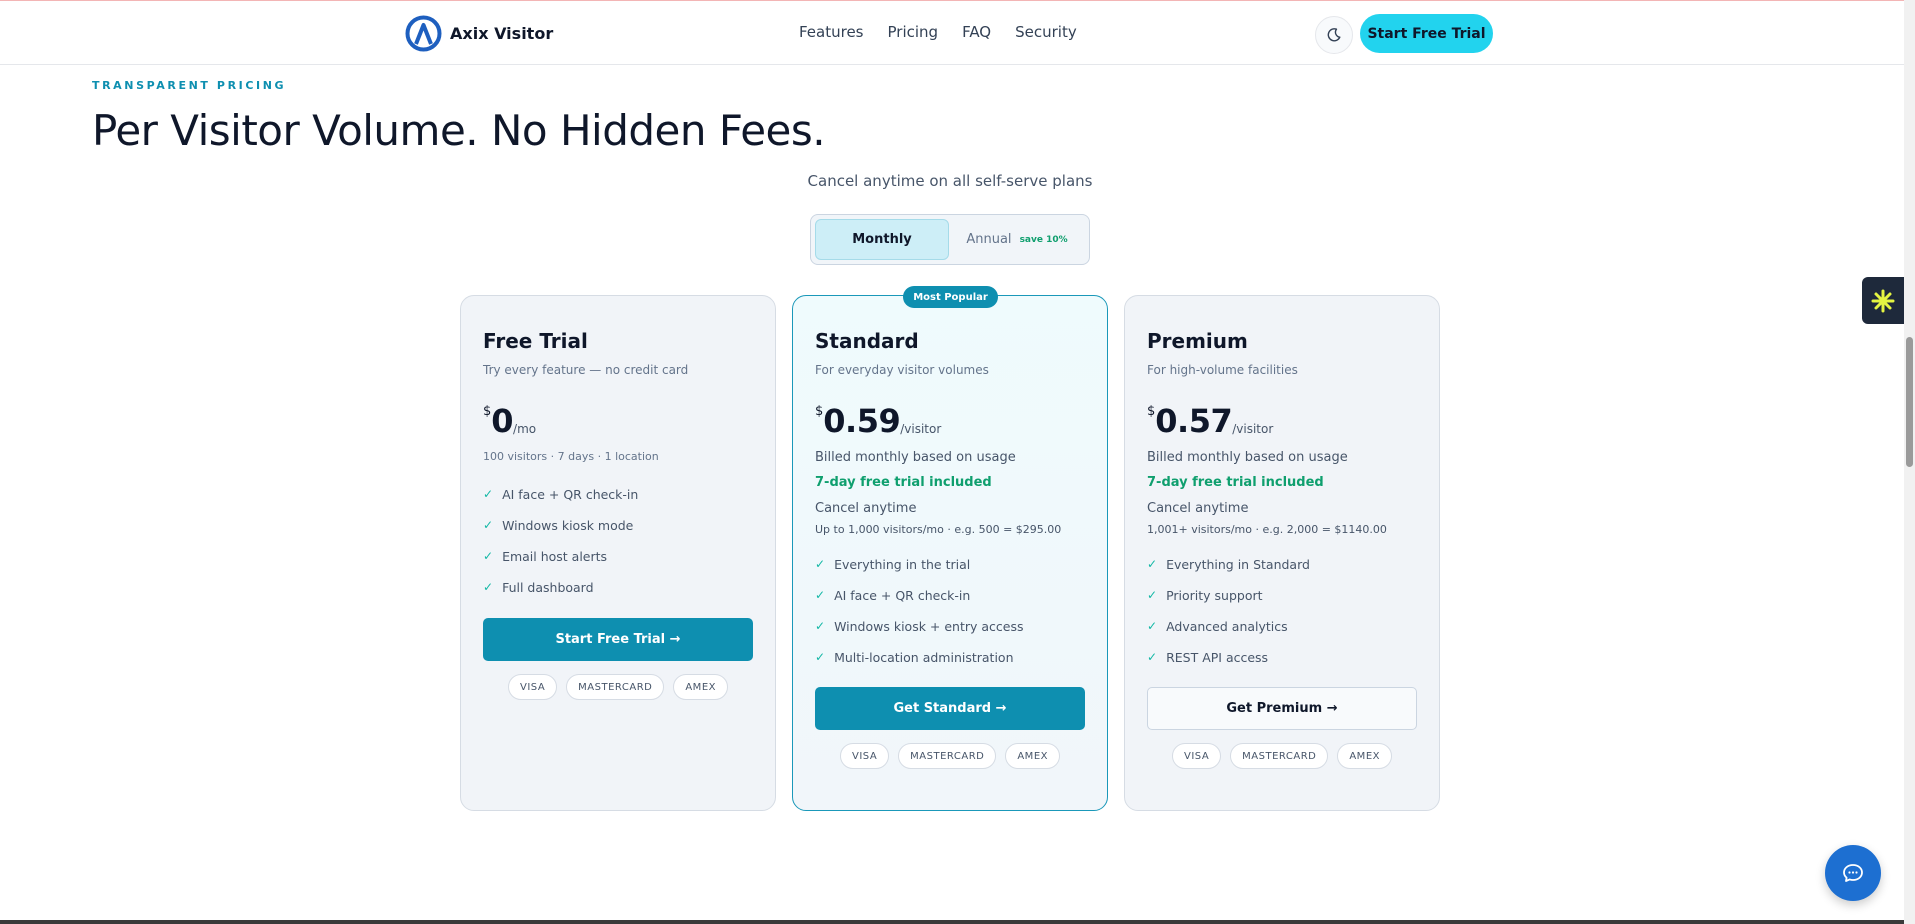  What do you see at coordinates (1046, 32) in the screenshot?
I see `nav-security: Security` at bounding box center [1046, 32].